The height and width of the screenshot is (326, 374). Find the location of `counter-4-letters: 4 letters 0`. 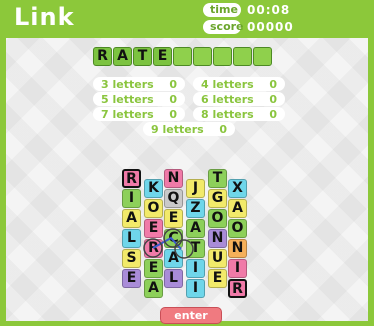

counter-4-letters: 4 letters 0 is located at coordinates (239, 84).